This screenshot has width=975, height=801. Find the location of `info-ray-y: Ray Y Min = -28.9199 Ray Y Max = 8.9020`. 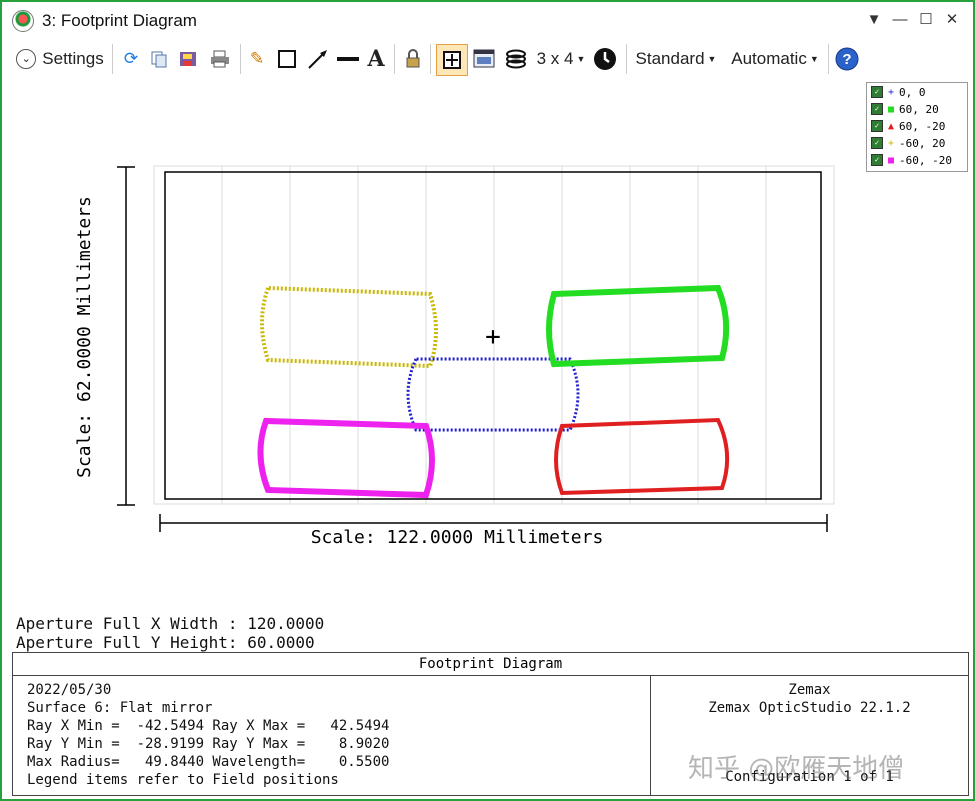

info-ray-y: Ray Y Min = -28.9199 Ray Y Max = 8.9020 is located at coordinates (208, 744).